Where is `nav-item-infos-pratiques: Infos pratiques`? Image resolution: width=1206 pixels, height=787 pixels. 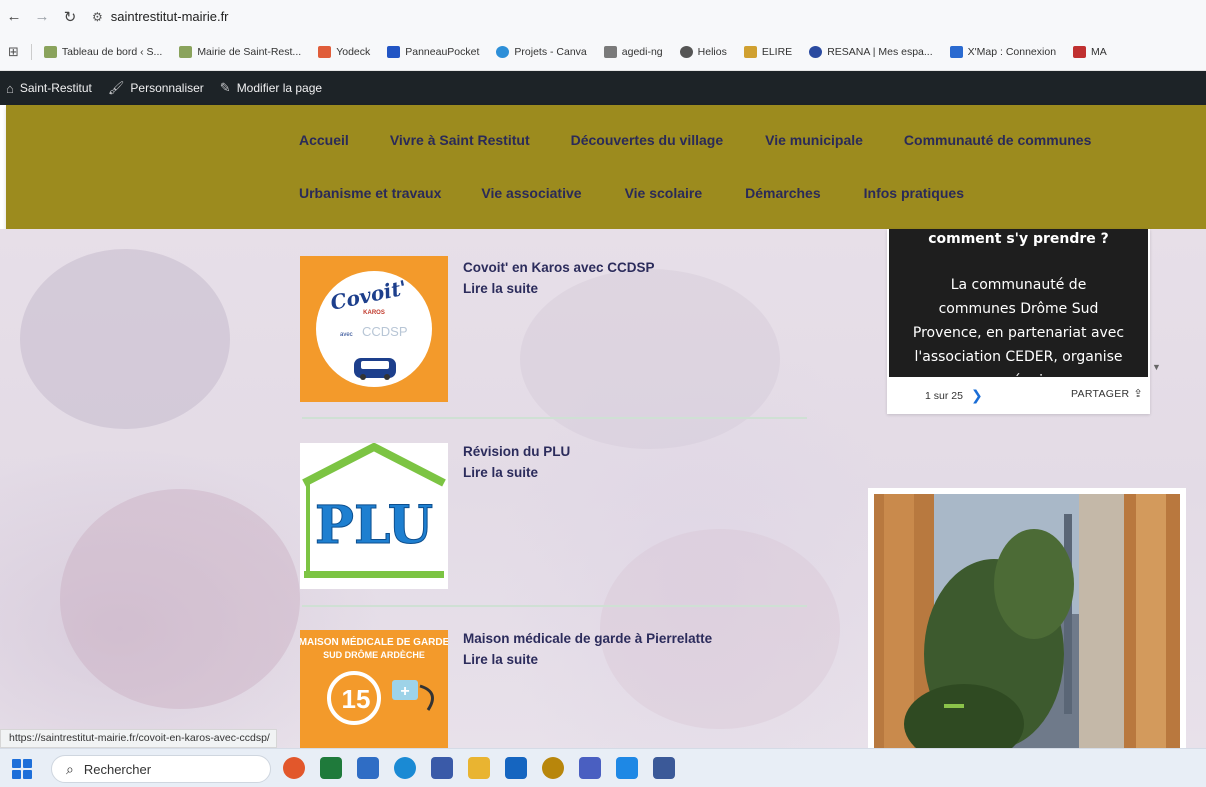
nav-item-infos-pratiques: Infos pratiques is located at coordinates (914, 193).